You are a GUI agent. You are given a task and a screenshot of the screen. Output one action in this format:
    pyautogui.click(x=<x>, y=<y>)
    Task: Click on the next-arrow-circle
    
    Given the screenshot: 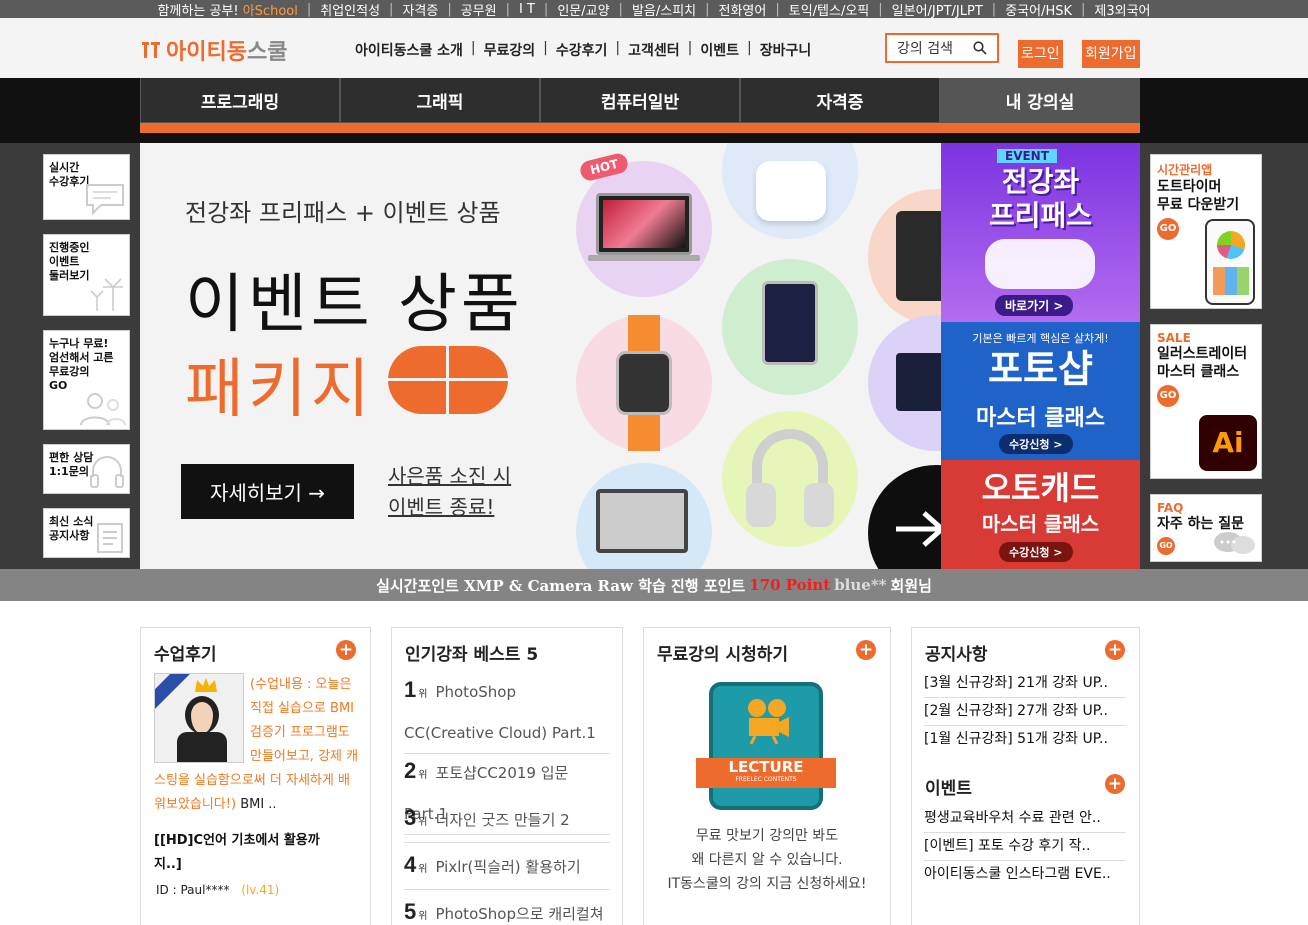 What is the action you would take?
    pyautogui.click(x=904, y=517)
    